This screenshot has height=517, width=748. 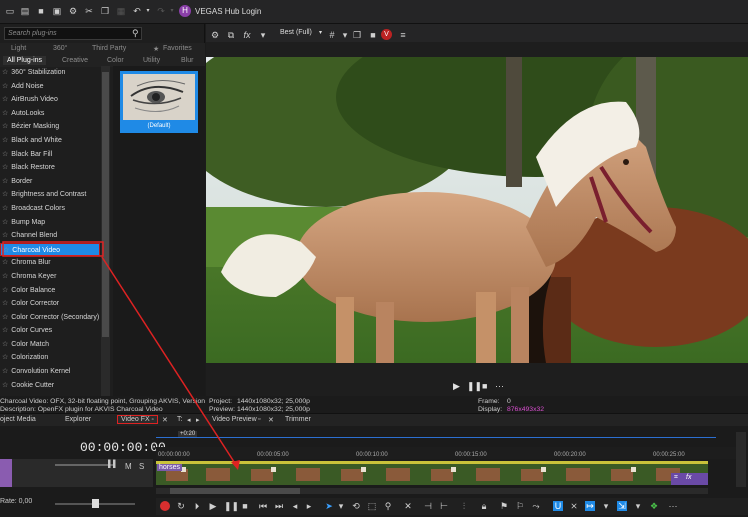 What do you see at coordinates (688, 477) in the screenshot?
I see `clip-fx-icon: fx` at bounding box center [688, 477].